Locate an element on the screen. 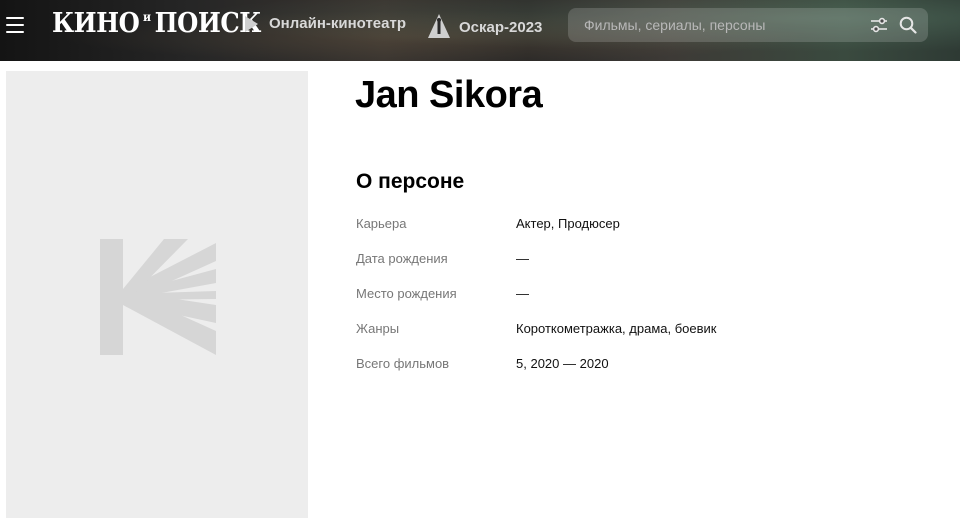 This screenshot has width=960, height=518. nav-online-cinema: Онлайн-кинотеатр is located at coordinates (325, 23).